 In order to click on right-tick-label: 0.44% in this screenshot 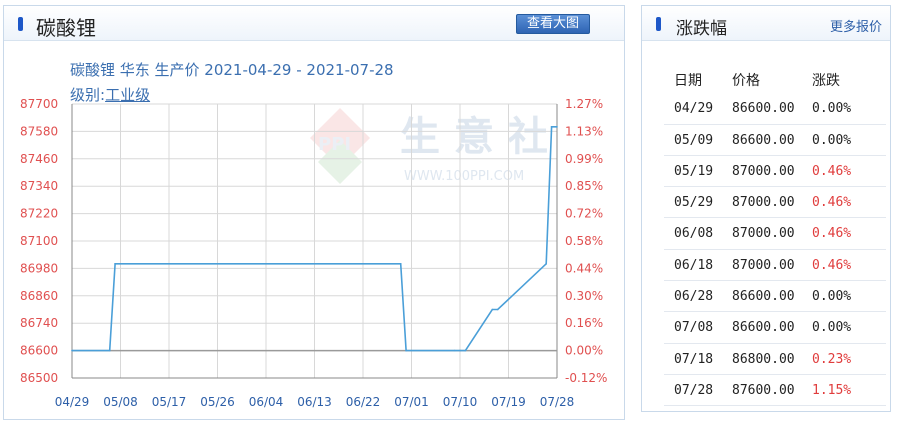, I will do `click(584, 268)`.